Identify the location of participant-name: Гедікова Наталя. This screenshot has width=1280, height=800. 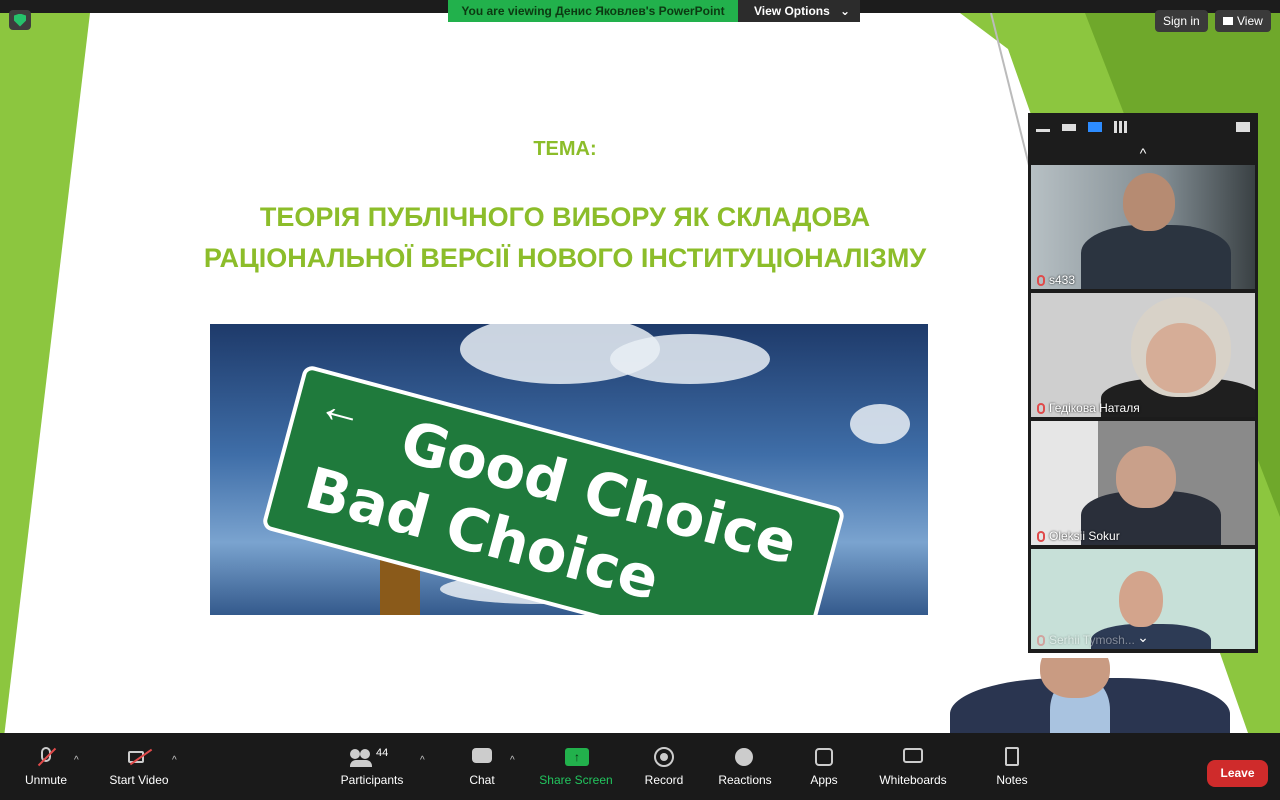
(1094, 408).